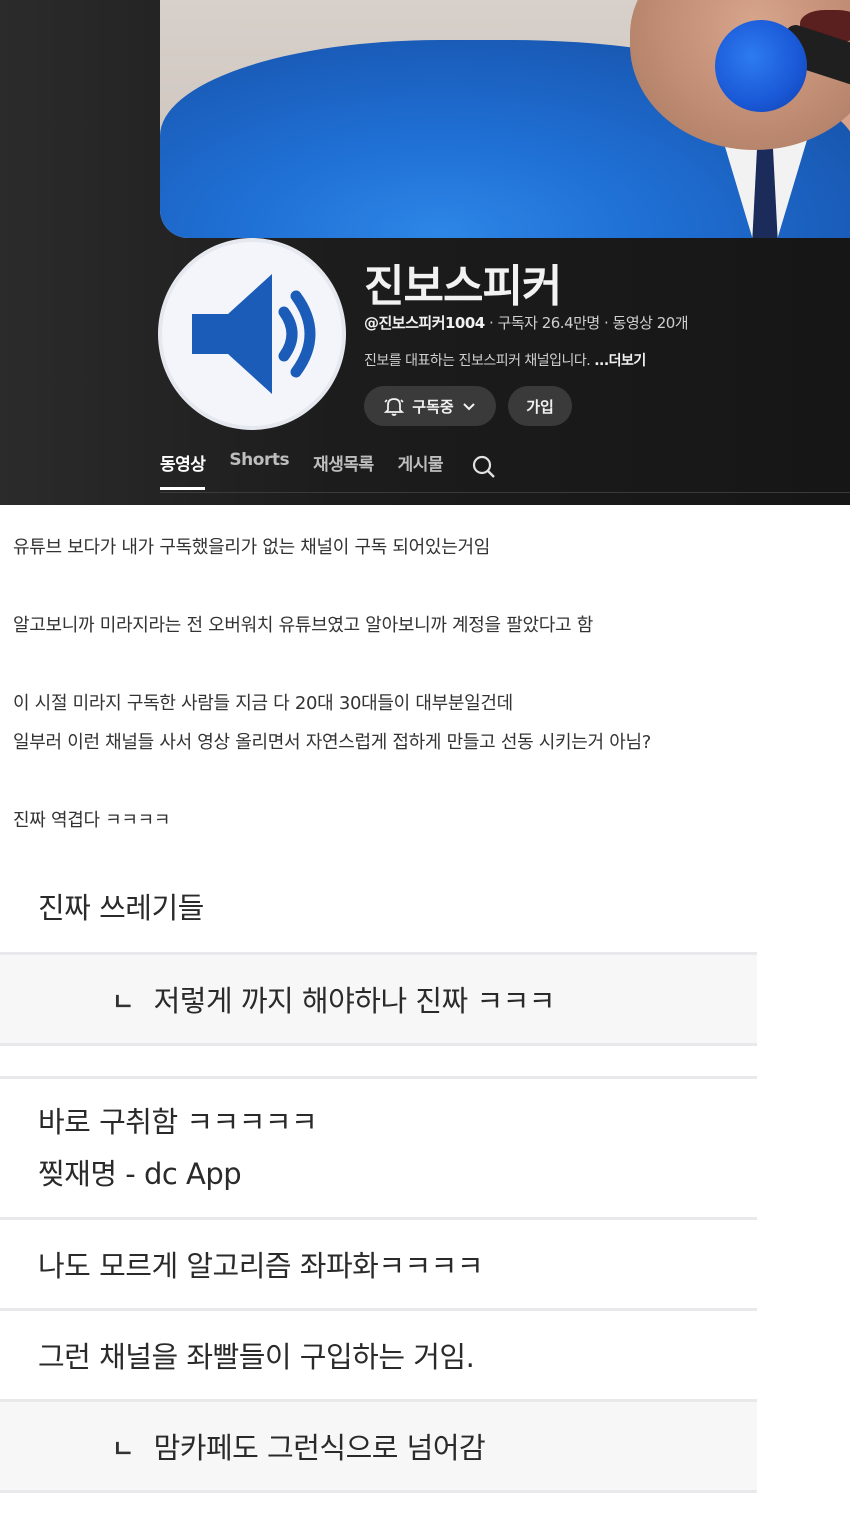 This screenshot has width=850, height=1513. I want to click on comment-text: 저렇게 까지 해야하나 진짜 ㅋㅋㅋ, so click(354, 1001).